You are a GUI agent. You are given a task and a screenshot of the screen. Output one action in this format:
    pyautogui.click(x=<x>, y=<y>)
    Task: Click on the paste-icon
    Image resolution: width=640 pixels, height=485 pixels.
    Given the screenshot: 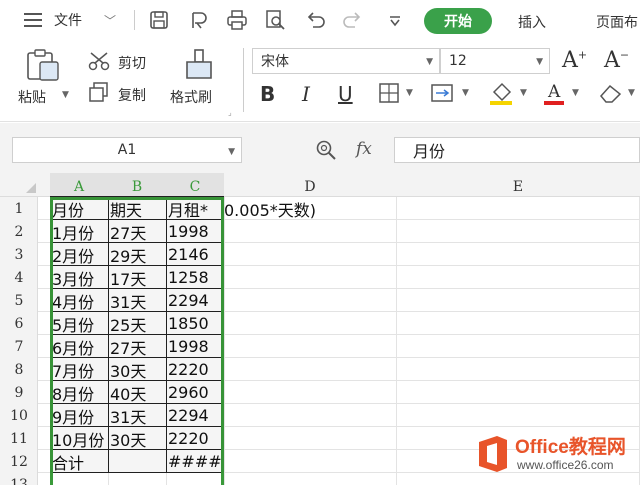 What is the action you would take?
    pyautogui.click(x=42, y=65)
    